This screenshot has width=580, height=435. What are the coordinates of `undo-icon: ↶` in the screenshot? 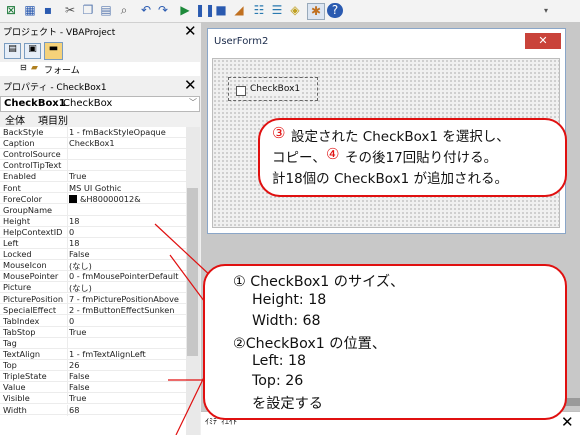 It's located at (146, 10).